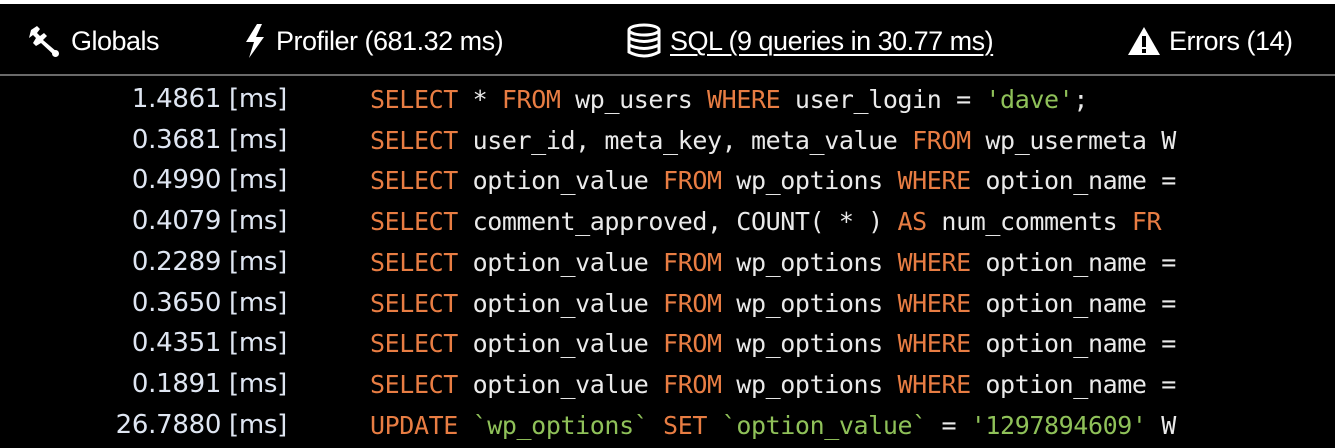 The image size is (1335, 448). I want to click on query-time: 0.2289 [ms], so click(209, 261).